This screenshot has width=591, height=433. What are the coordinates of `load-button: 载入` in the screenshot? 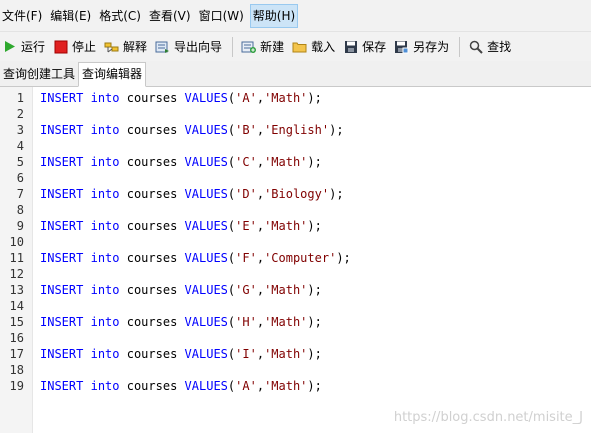 It's located at (313, 47).